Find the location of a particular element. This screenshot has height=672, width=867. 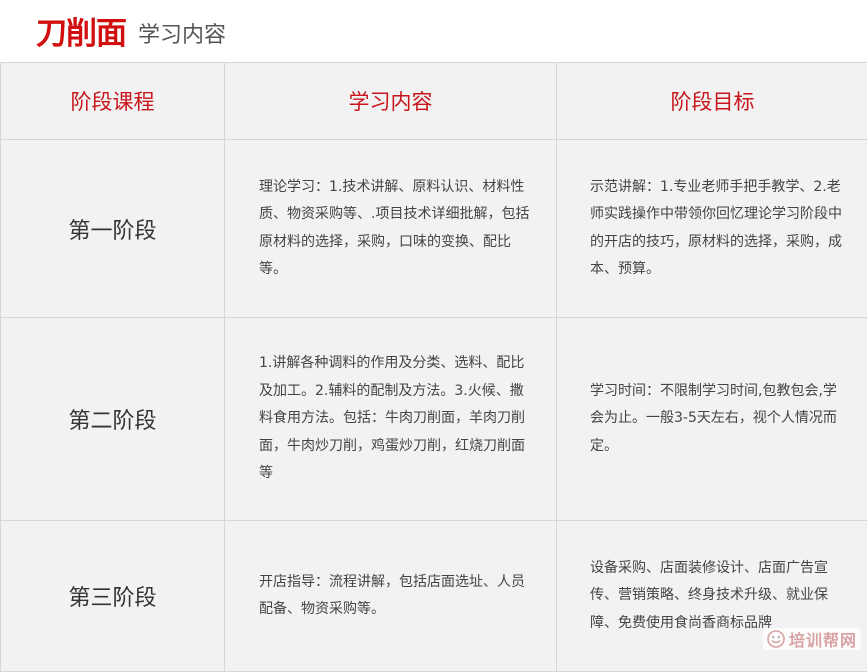

page-header: 刀削面 学习内容 is located at coordinates (433, 31).